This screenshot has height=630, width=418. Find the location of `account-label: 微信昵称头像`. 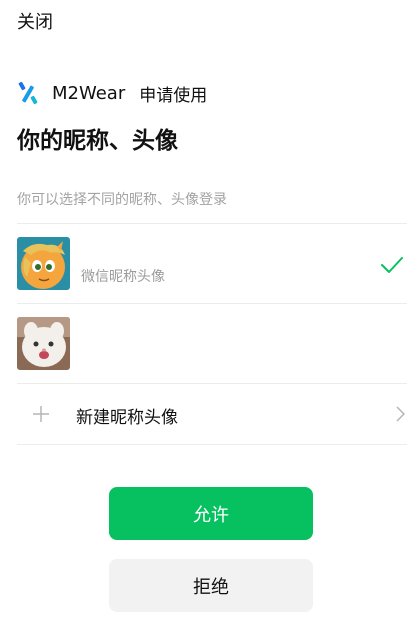

account-label: 微信昵称头像 is located at coordinates (123, 277).